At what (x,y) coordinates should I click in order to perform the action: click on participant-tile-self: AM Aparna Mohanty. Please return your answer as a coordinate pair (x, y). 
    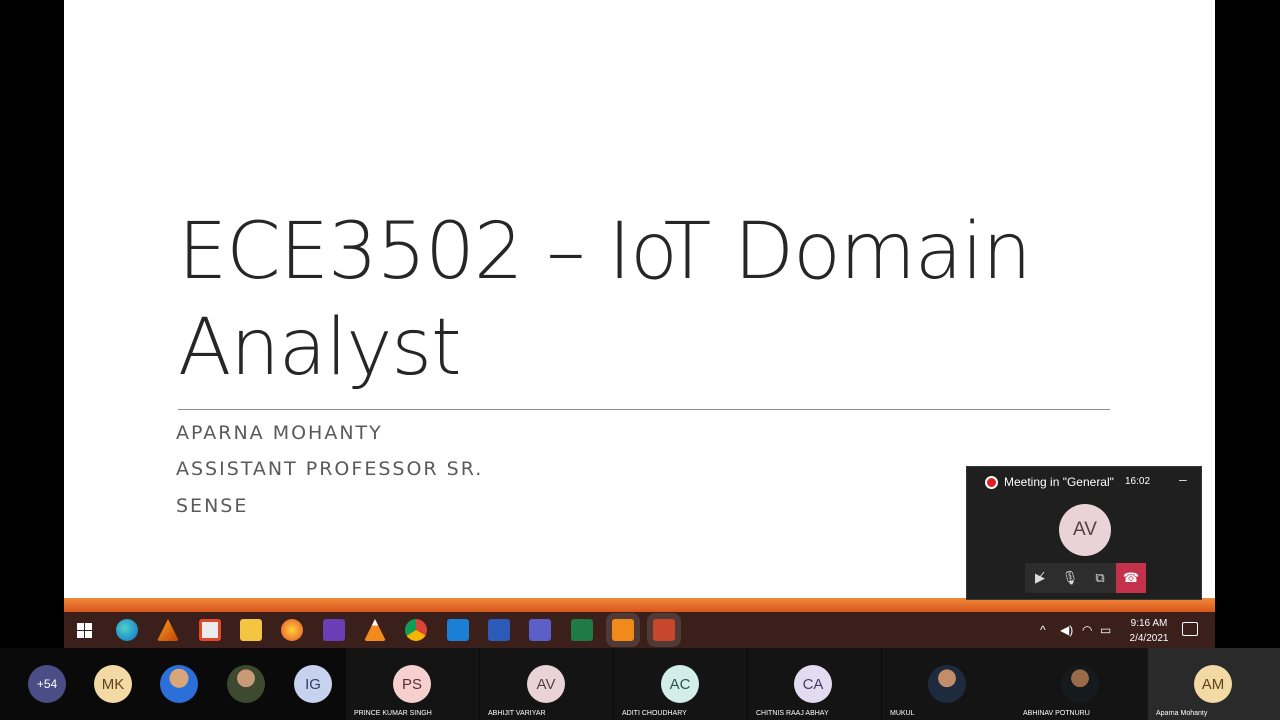
    Looking at the image, I should click on (1214, 684).